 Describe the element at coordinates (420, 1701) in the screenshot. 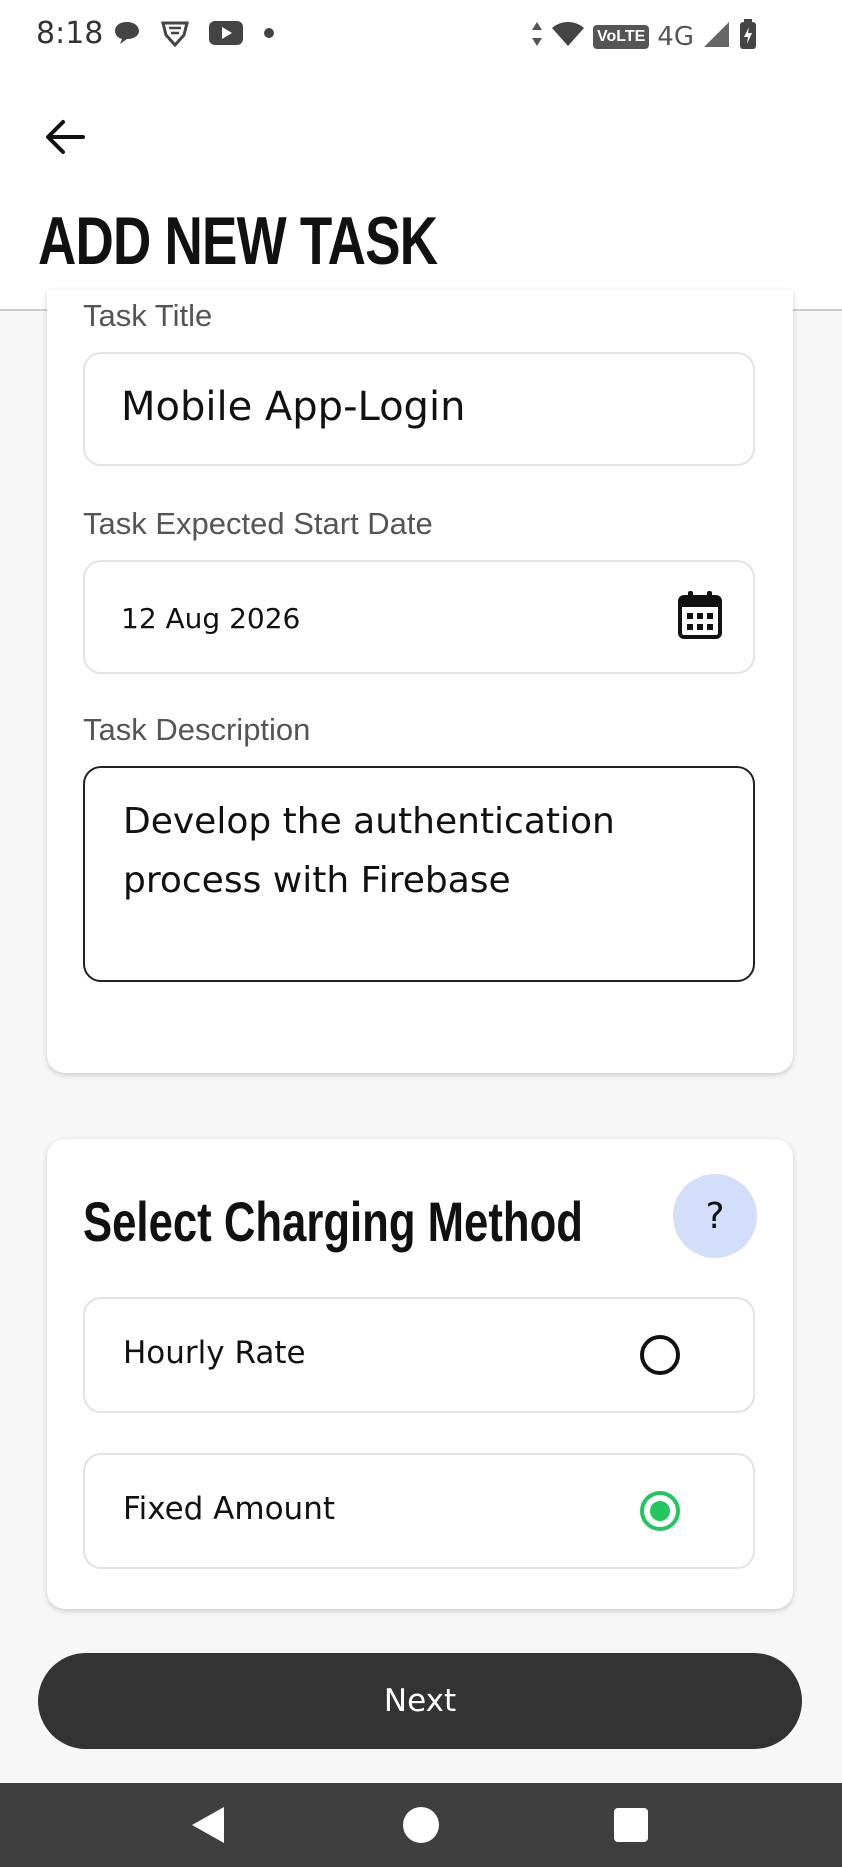

I see `next-button: Next` at that location.